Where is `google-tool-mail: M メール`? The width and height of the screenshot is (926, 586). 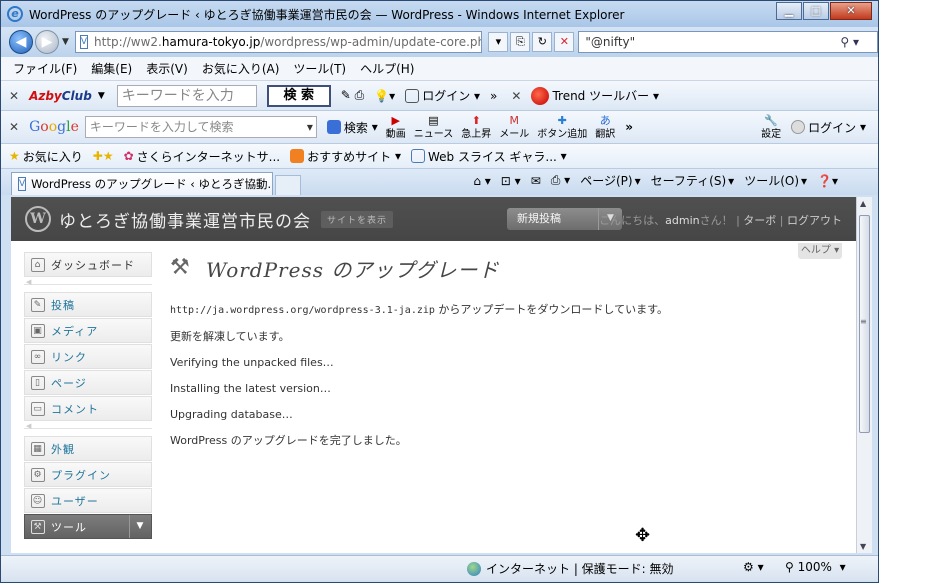
google-tool-mail: M メール is located at coordinates (514, 127).